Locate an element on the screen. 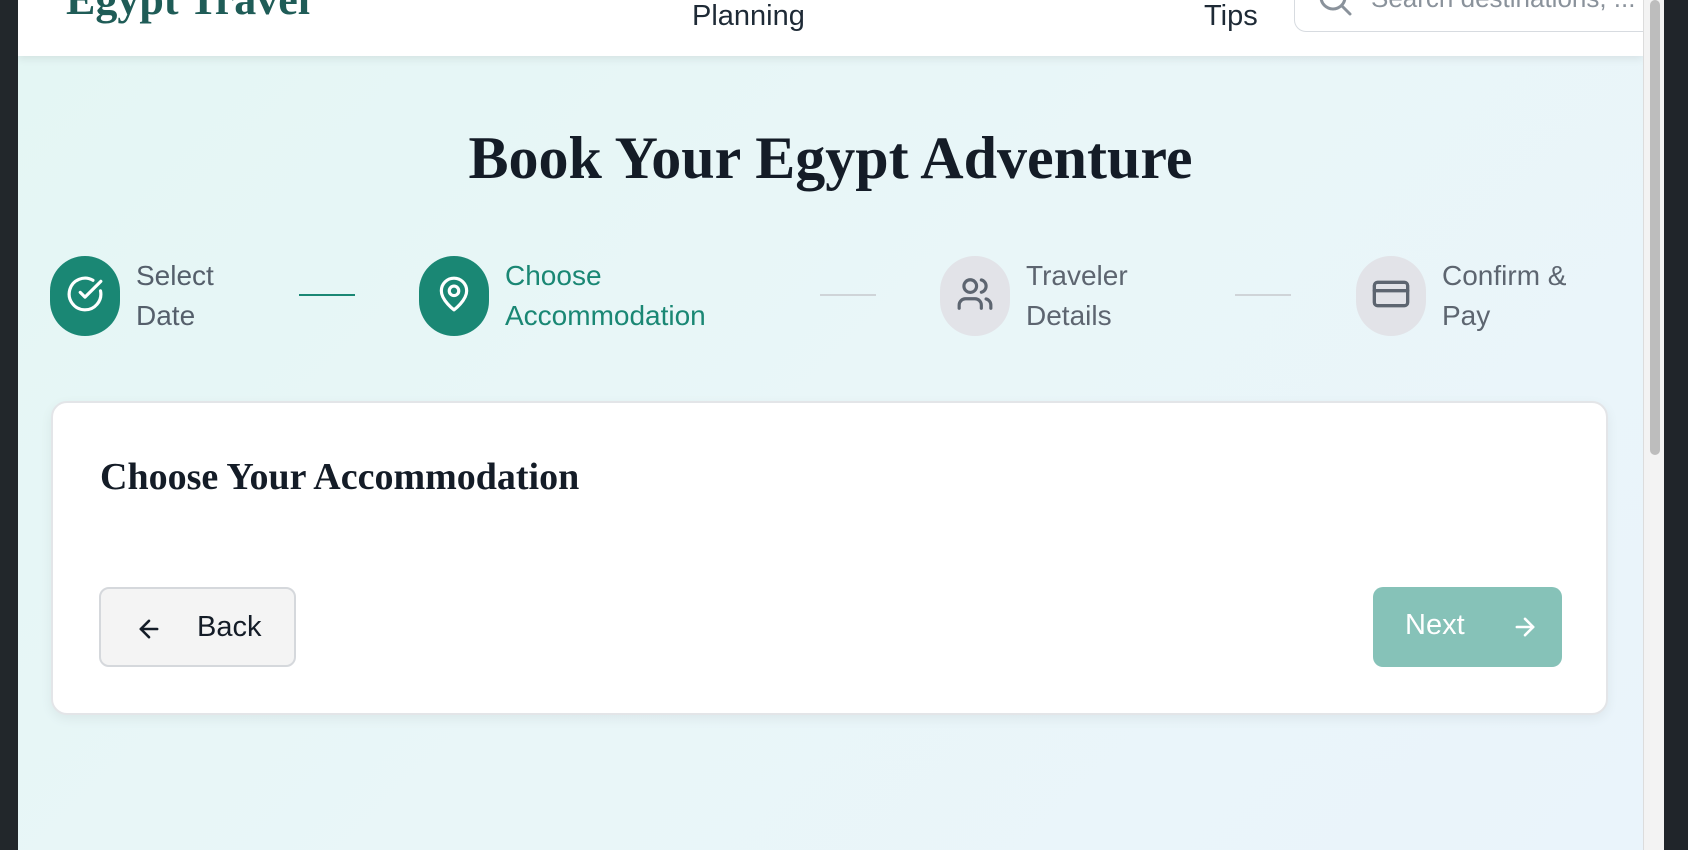  next-button: Next is located at coordinates (1467, 627).